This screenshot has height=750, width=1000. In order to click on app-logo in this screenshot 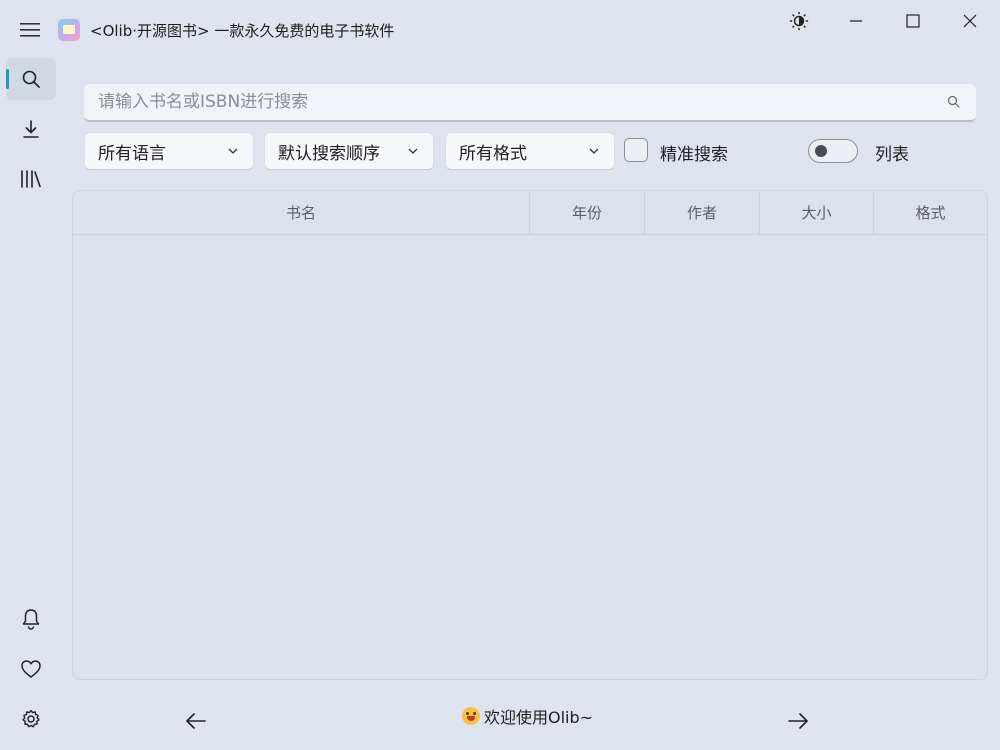, I will do `click(69, 30)`.